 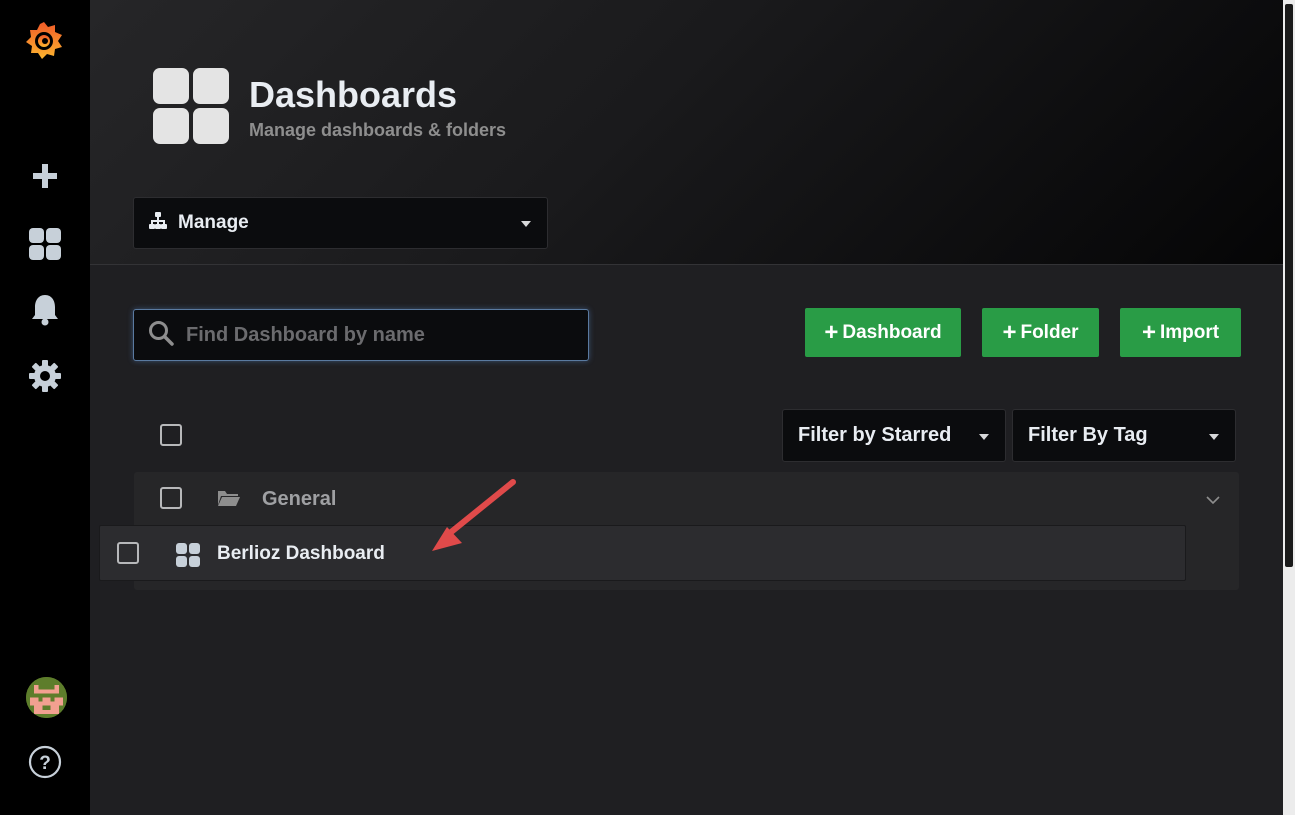 What do you see at coordinates (474, 515) in the screenshot?
I see `annotation-arrow-icon` at bounding box center [474, 515].